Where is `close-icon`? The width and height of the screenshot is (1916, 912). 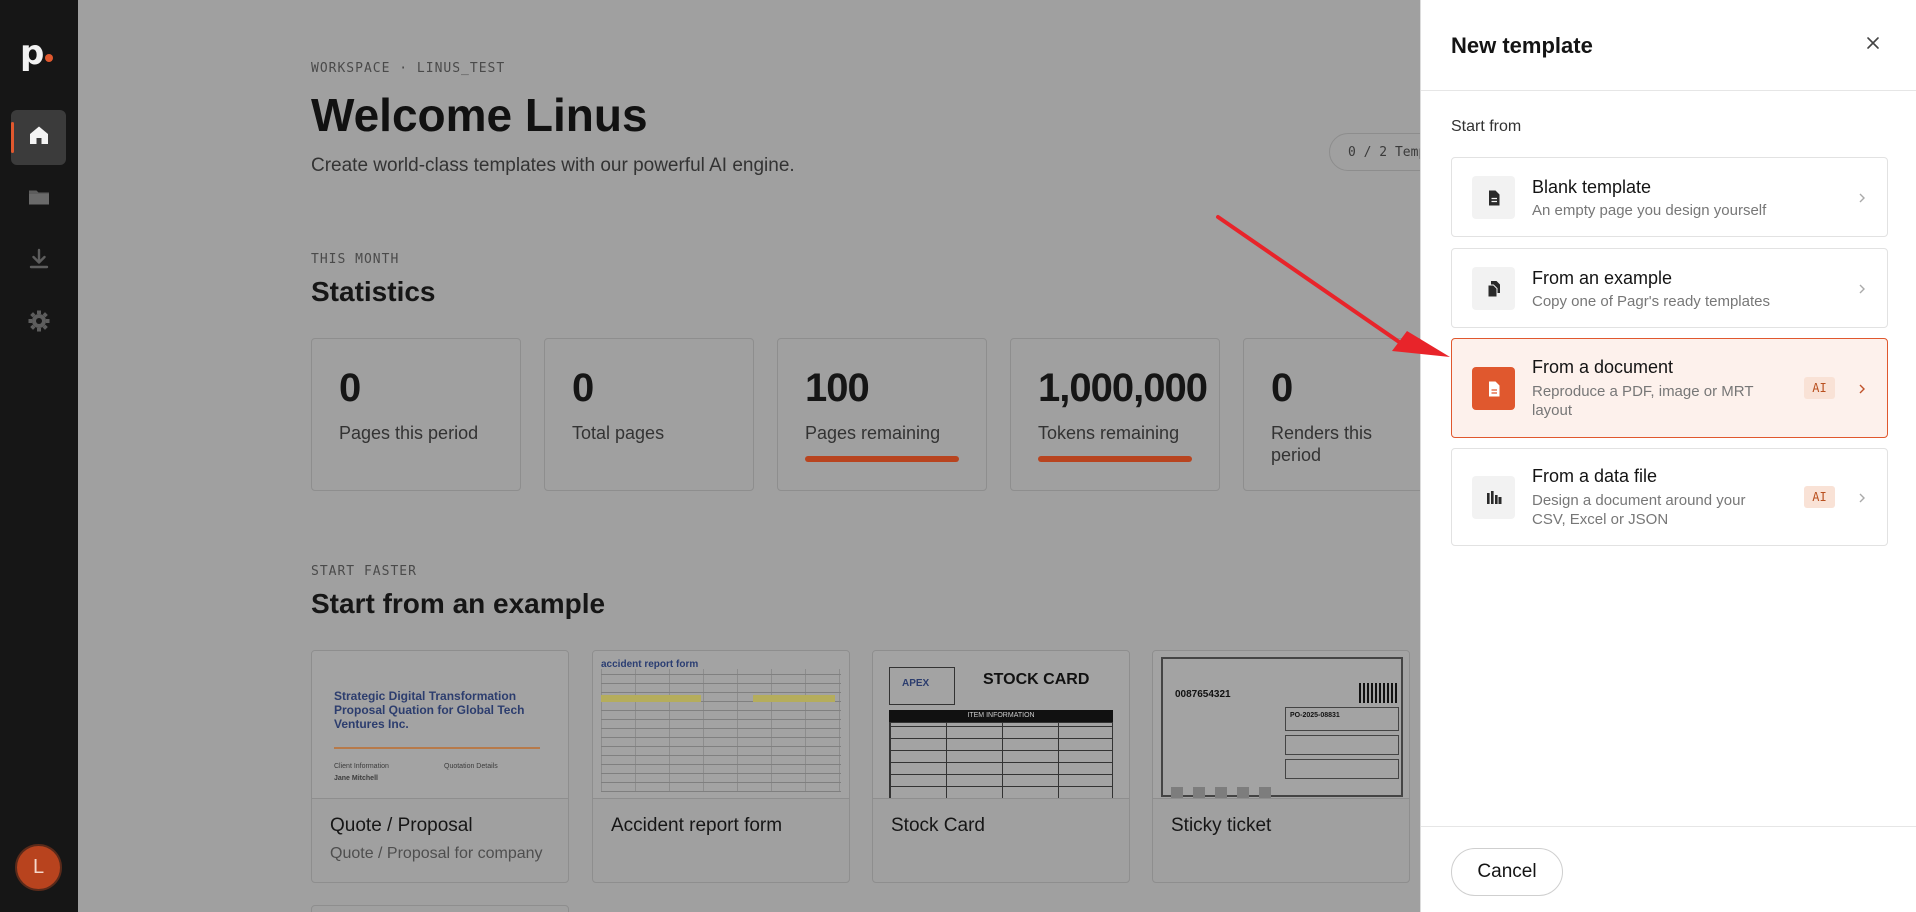
close-icon is located at coordinates (1873, 45).